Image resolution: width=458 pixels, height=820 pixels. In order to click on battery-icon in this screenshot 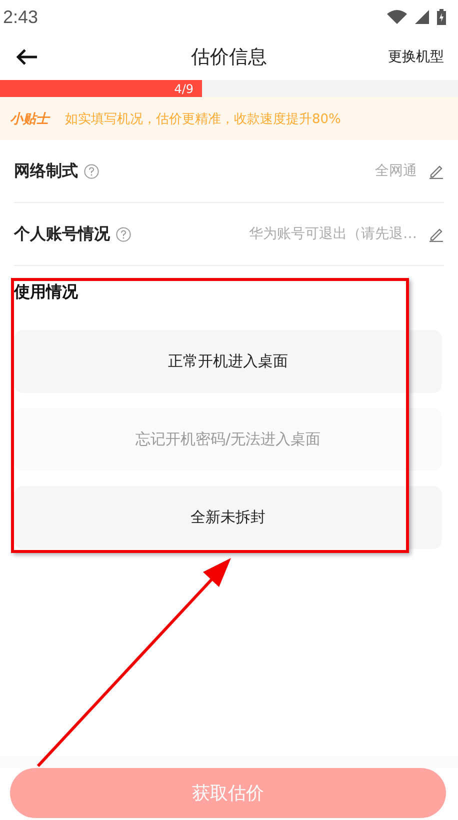, I will do `click(441, 17)`.